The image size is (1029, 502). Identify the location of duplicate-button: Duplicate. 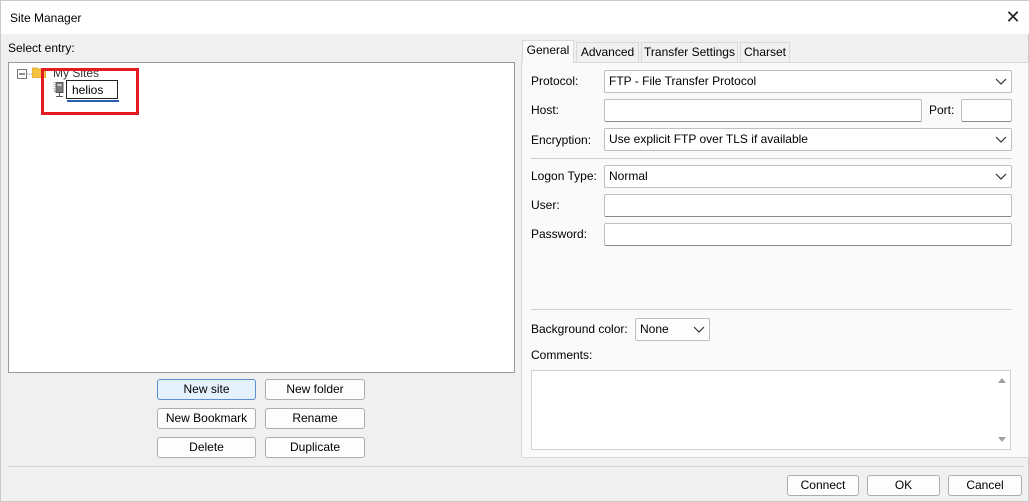
(315, 447).